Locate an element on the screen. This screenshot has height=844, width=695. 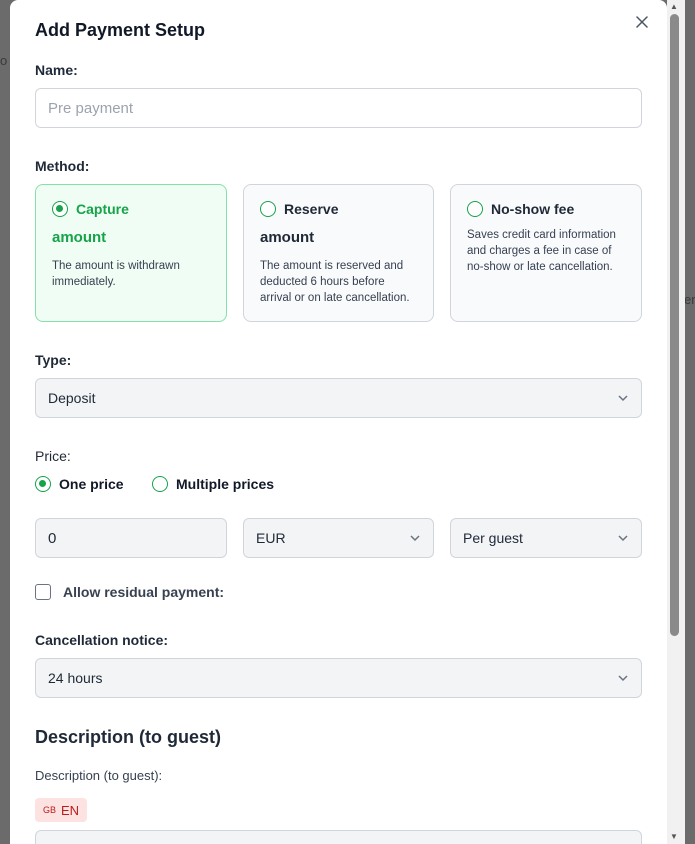
language-badge: GB EN is located at coordinates (61, 810).